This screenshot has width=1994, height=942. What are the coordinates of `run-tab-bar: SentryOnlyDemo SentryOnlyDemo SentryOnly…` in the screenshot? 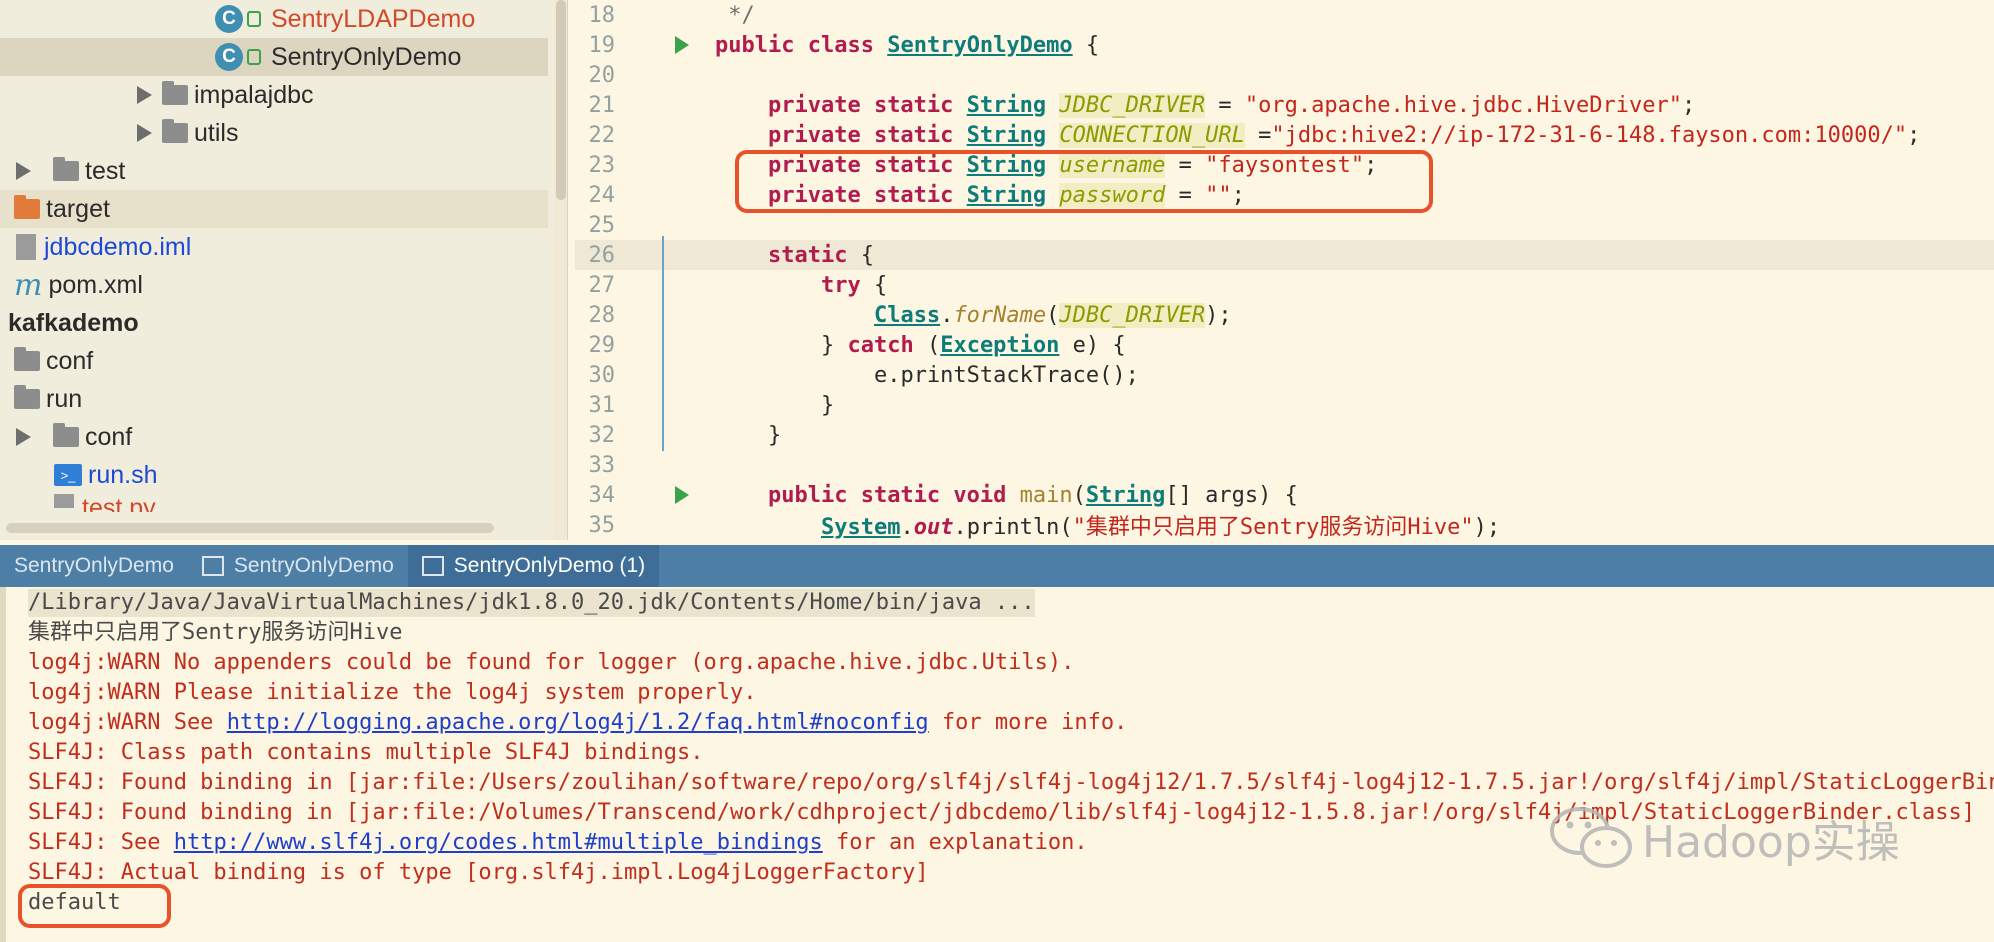 It's located at (997, 566).